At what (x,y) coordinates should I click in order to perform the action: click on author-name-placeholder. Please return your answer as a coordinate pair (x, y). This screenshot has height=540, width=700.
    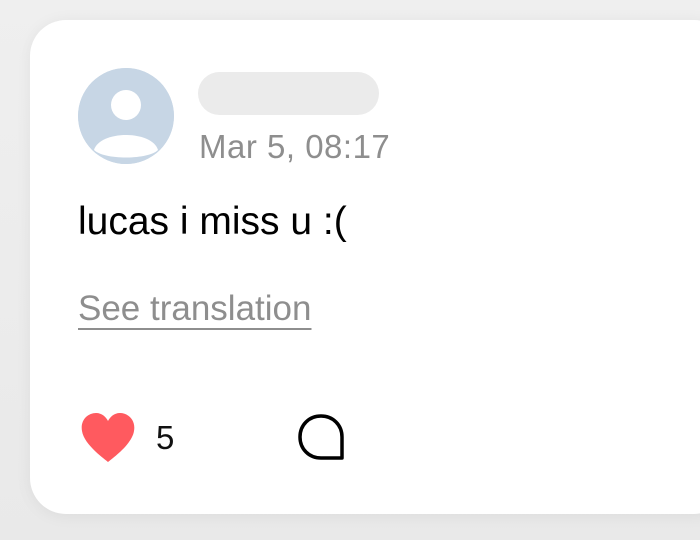
    Looking at the image, I should click on (288, 93).